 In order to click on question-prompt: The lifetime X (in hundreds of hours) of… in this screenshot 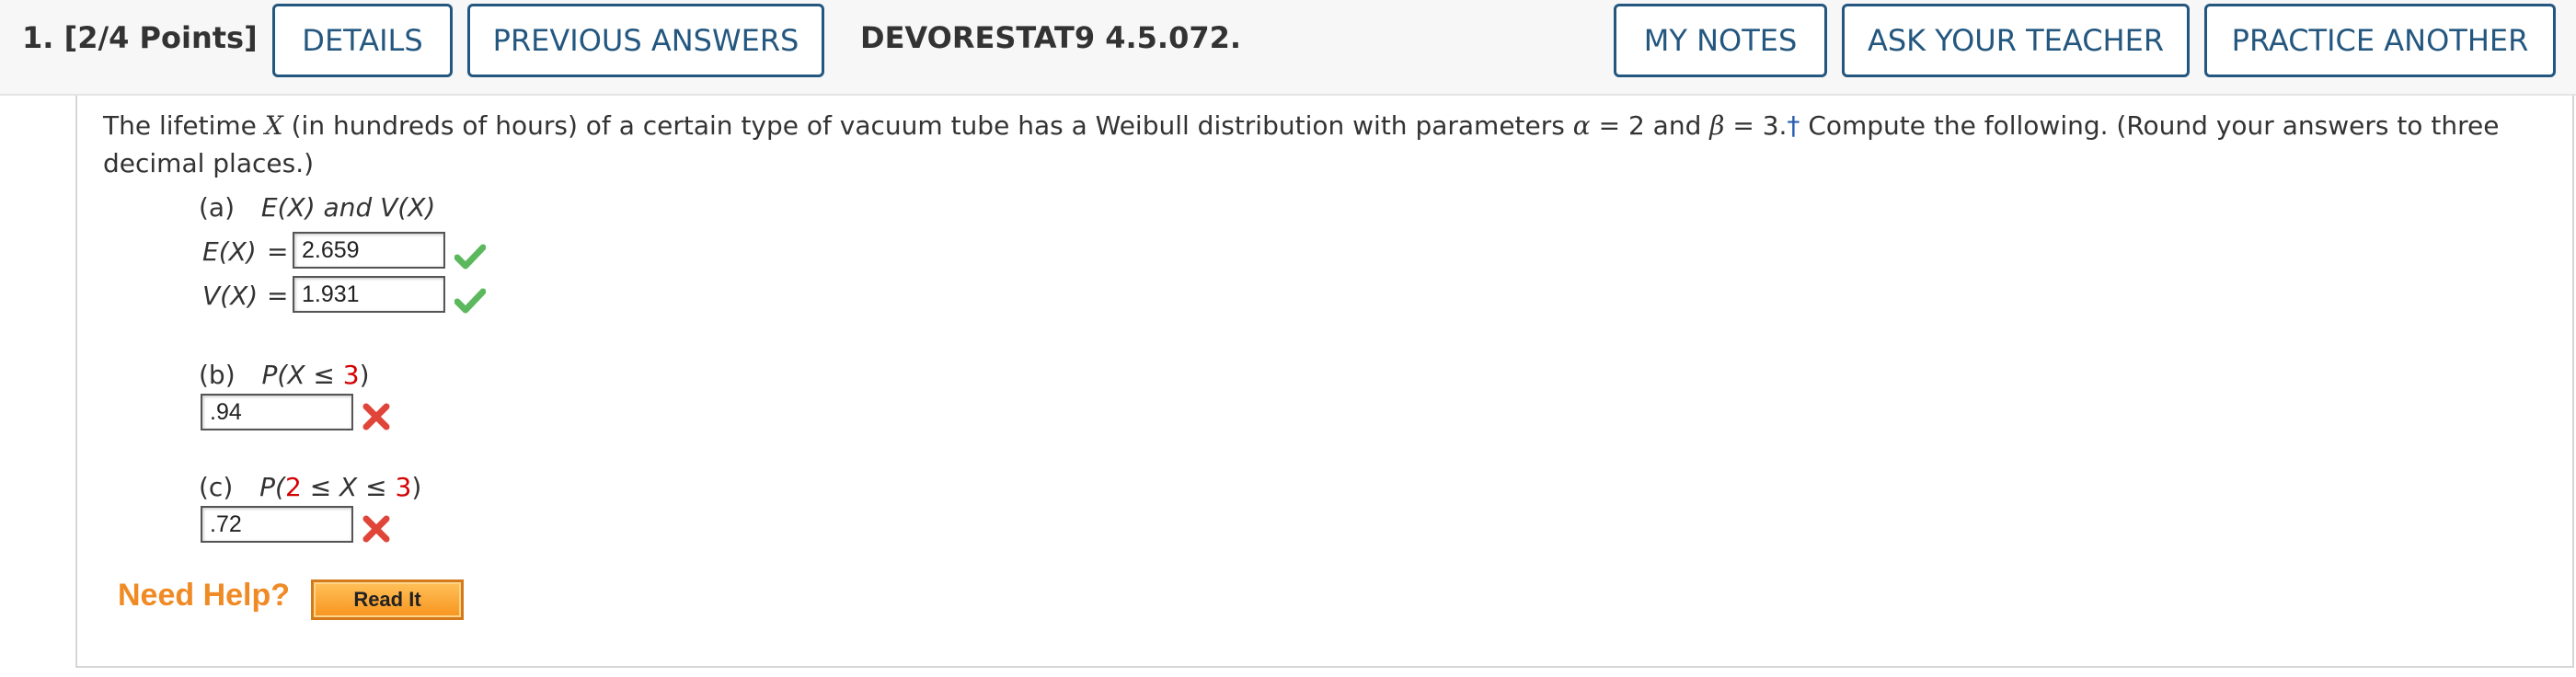, I will do `click(1308, 144)`.